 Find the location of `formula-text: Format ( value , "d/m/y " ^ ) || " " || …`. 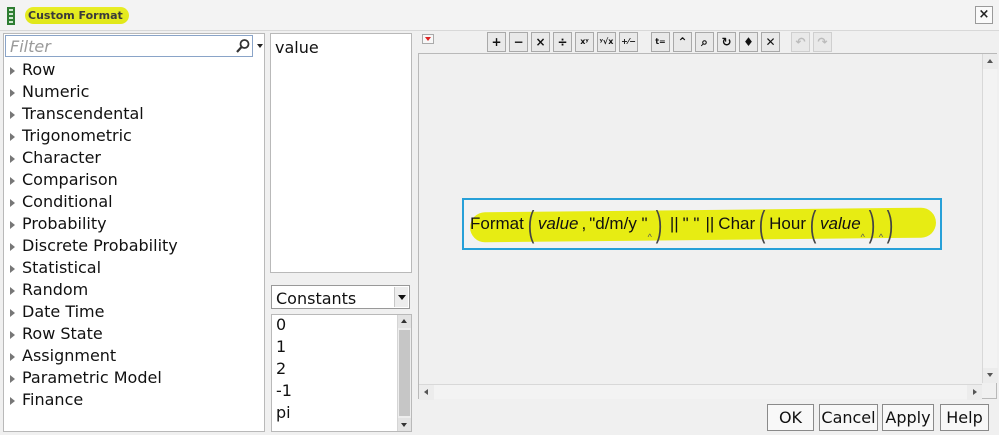

formula-text: Format ( value , "d/m/y " ^ ) || " " || … is located at coordinates (683, 224).